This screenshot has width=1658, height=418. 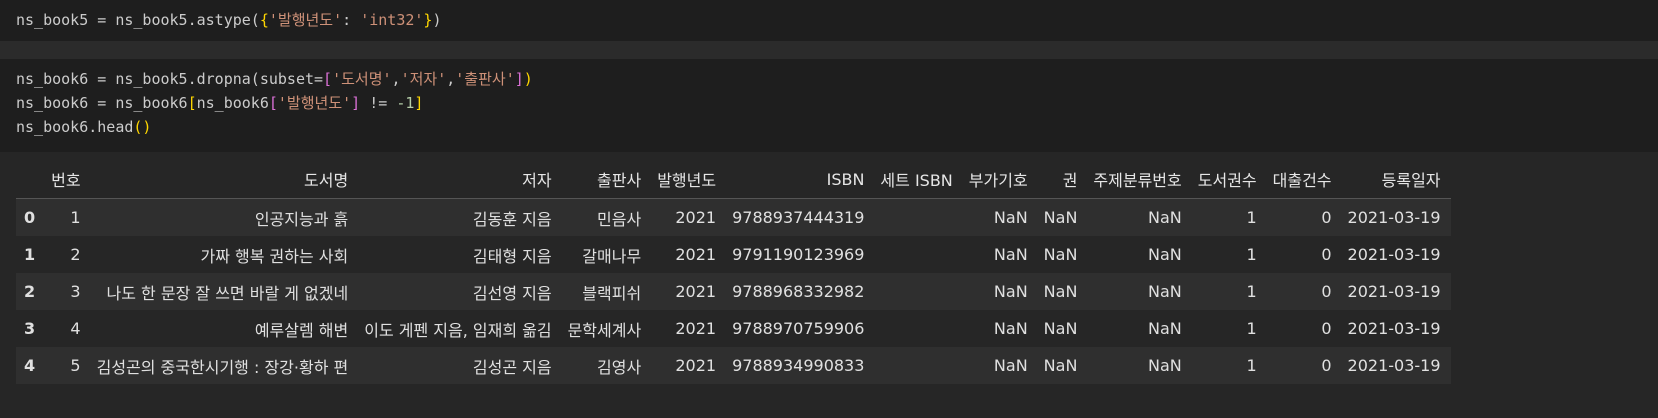 What do you see at coordinates (460, 181) in the screenshot?
I see `column-header: 저자` at bounding box center [460, 181].